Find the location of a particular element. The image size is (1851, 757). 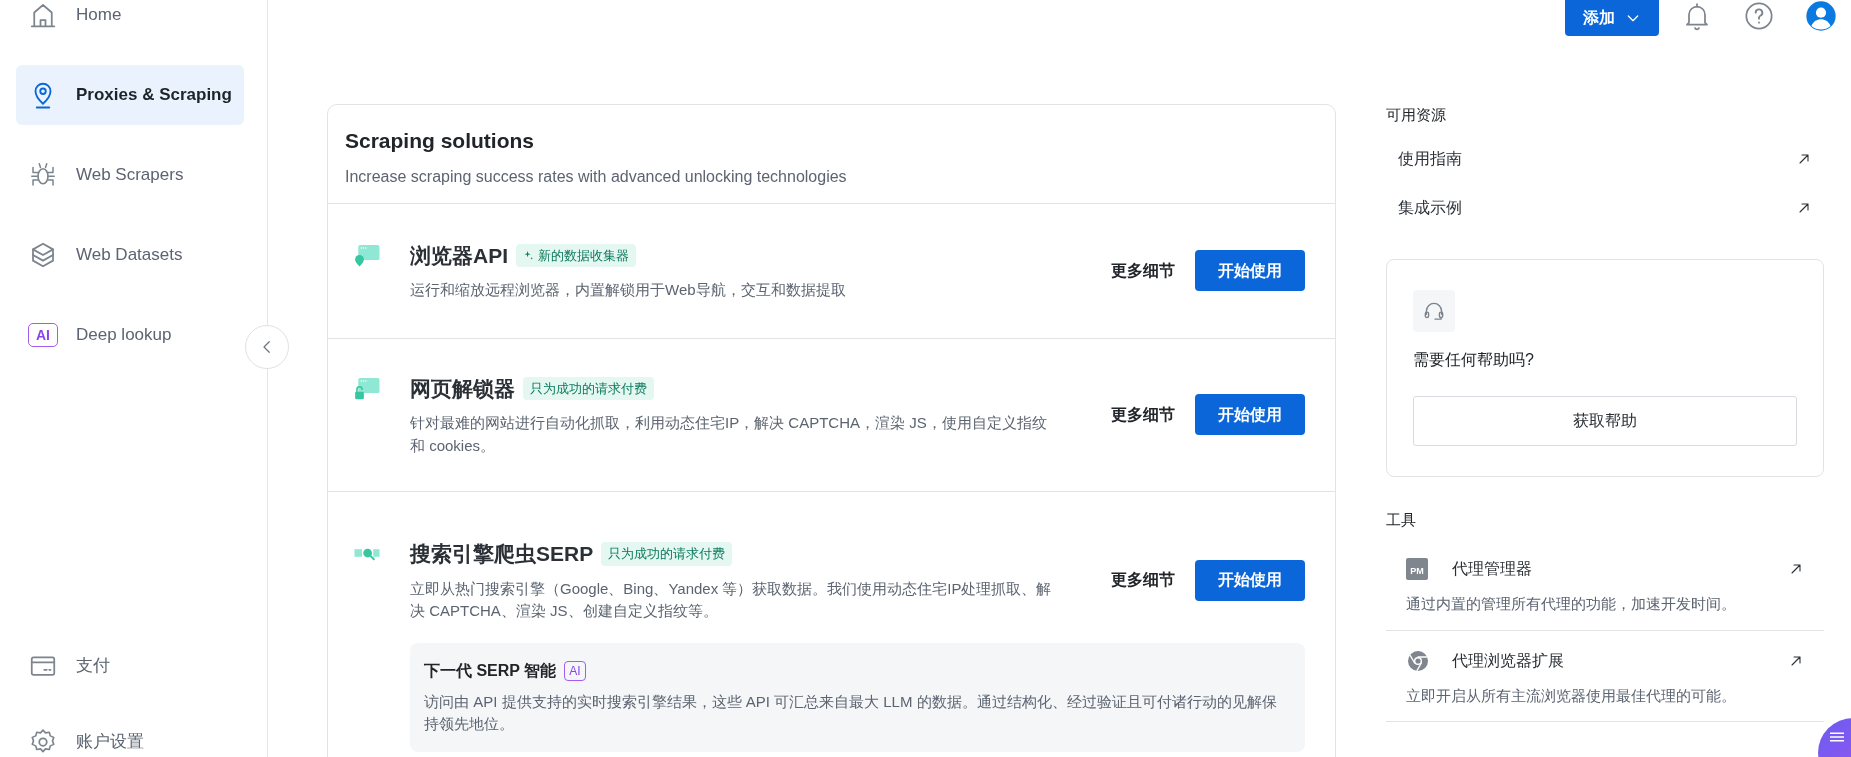

chrome-icon is located at coordinates (1418, 660).